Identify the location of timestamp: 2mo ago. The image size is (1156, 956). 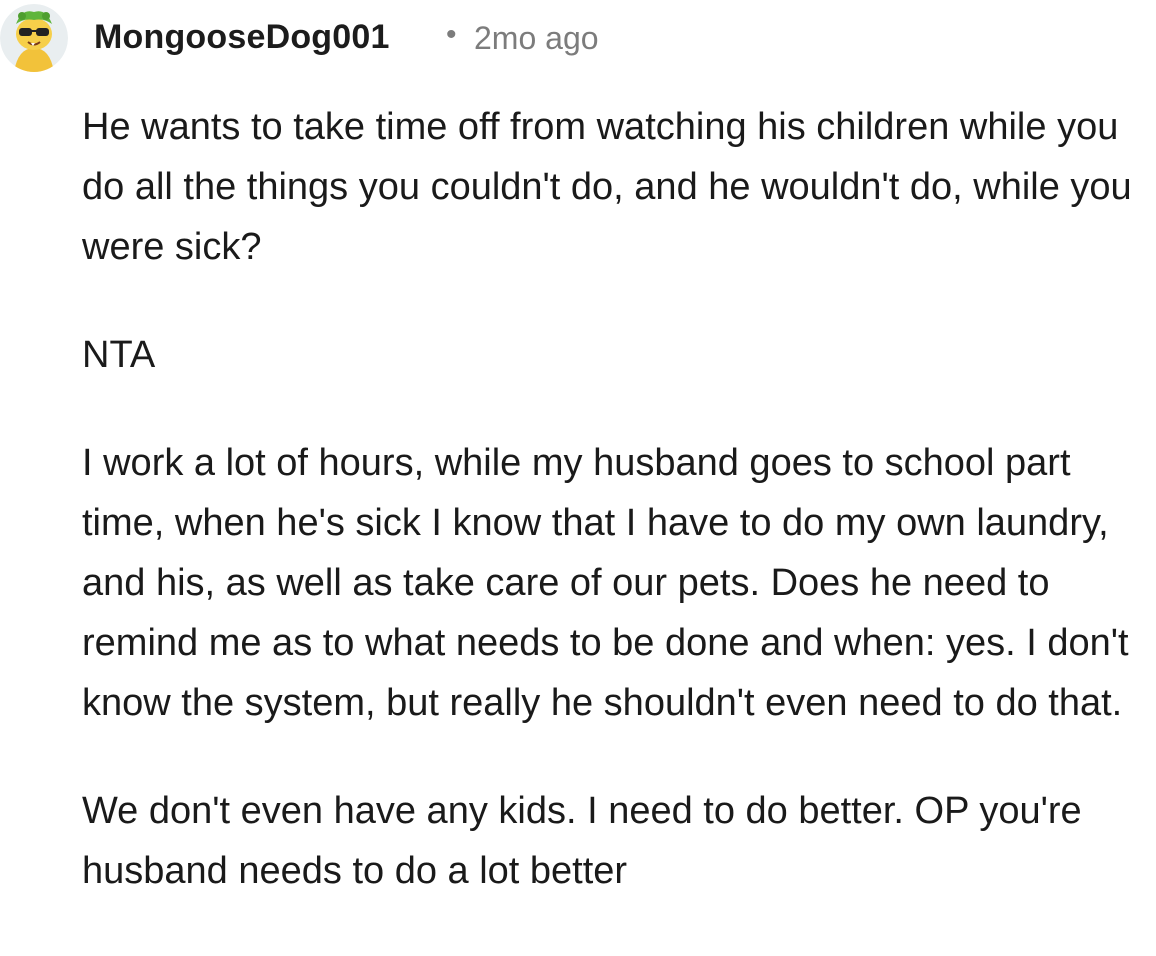
(536, 38).